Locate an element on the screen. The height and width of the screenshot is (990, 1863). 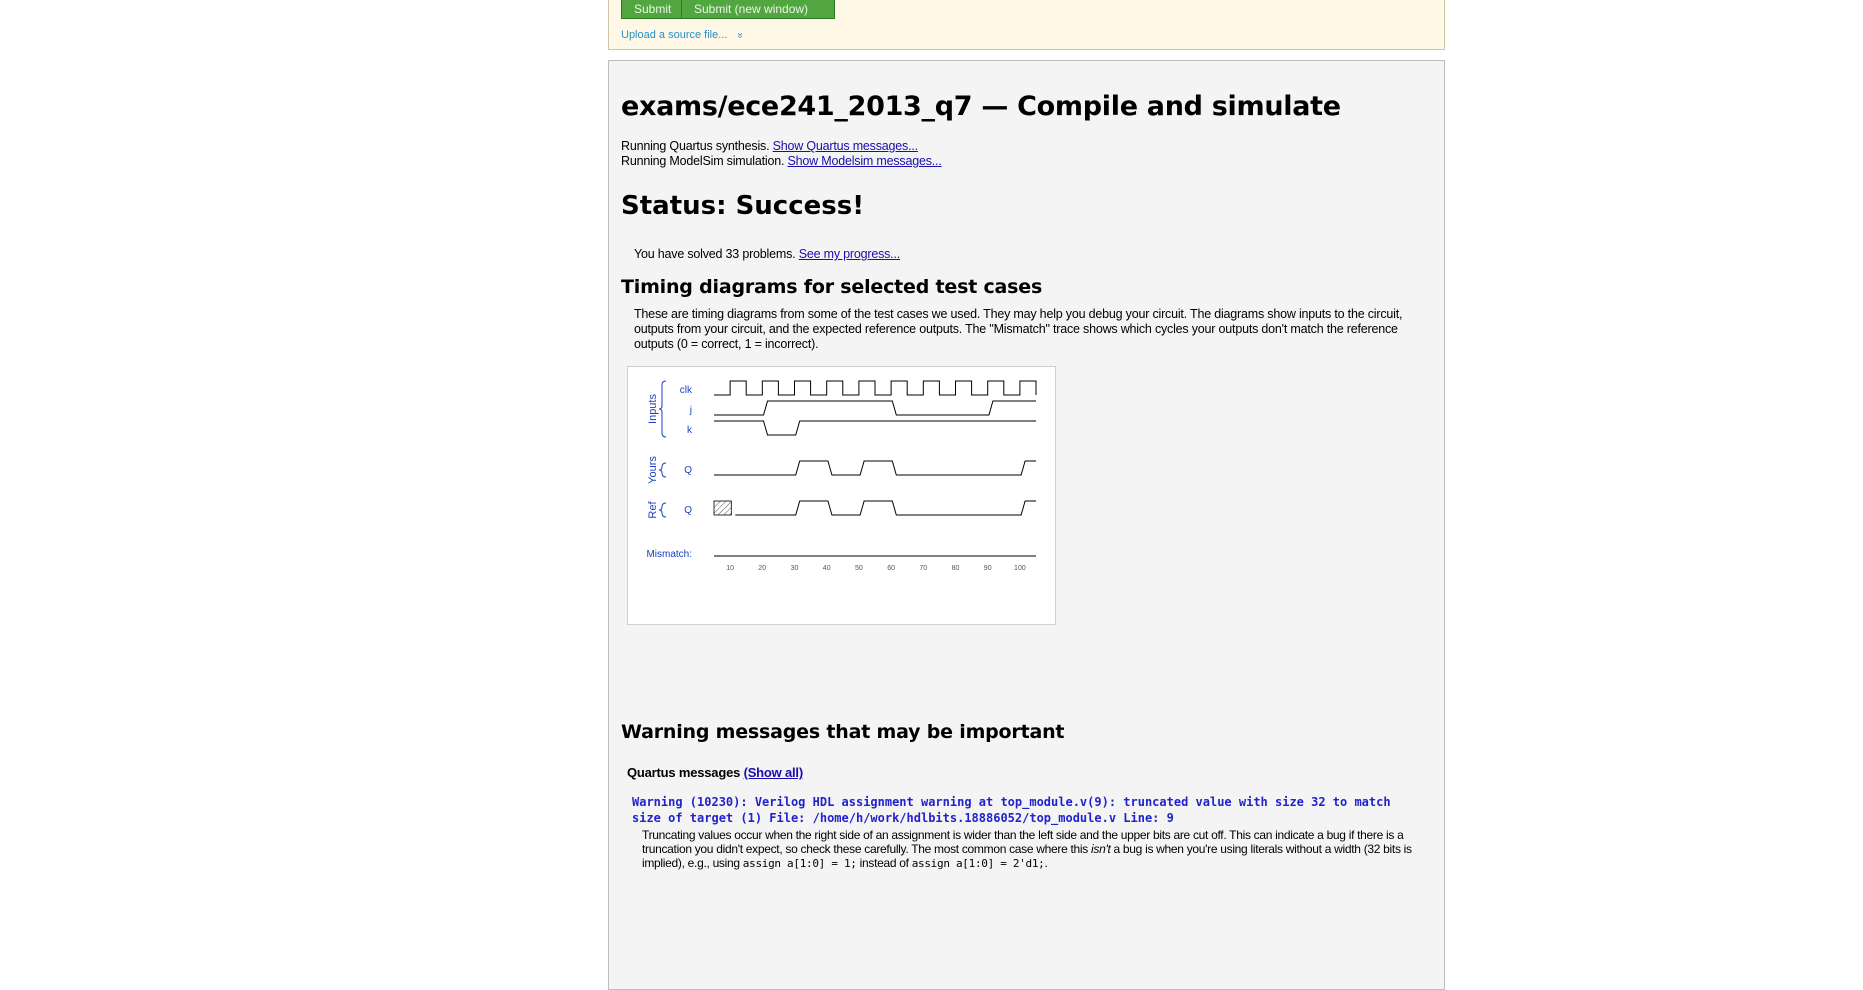
time-tick-label: 60 is located at coordinates (891, 568).